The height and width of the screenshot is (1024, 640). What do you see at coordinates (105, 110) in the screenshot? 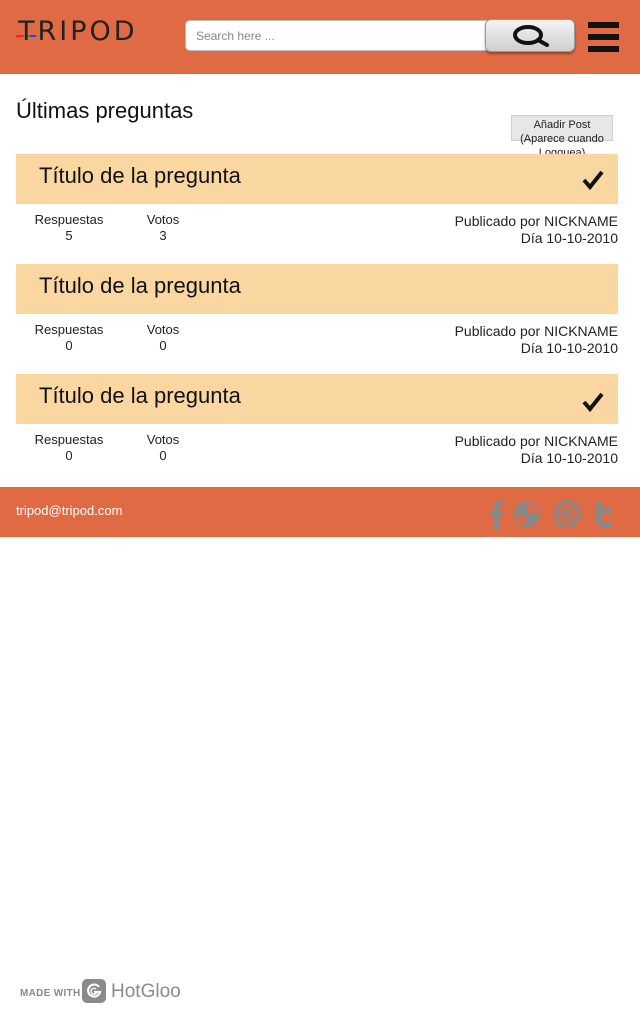
I see `page-title: Últimas preguntas` at bounding box center [105, 110].